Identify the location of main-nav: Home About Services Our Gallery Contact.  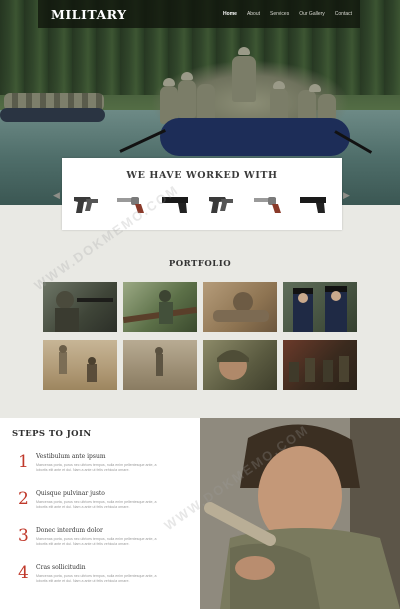
(287, 14).